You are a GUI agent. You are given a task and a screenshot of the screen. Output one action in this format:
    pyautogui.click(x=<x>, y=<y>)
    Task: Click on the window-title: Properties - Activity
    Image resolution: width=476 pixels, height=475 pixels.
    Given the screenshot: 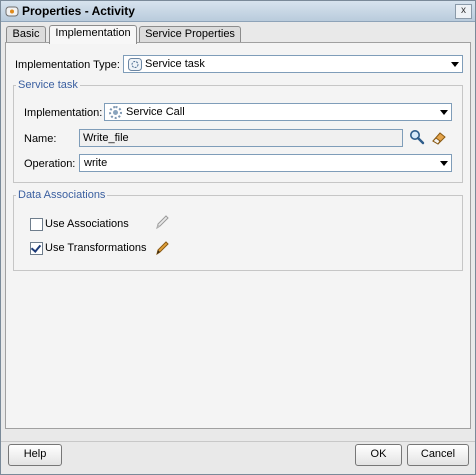 What is the action you would take?
    pyautogui.click(x=78, y=11)
    